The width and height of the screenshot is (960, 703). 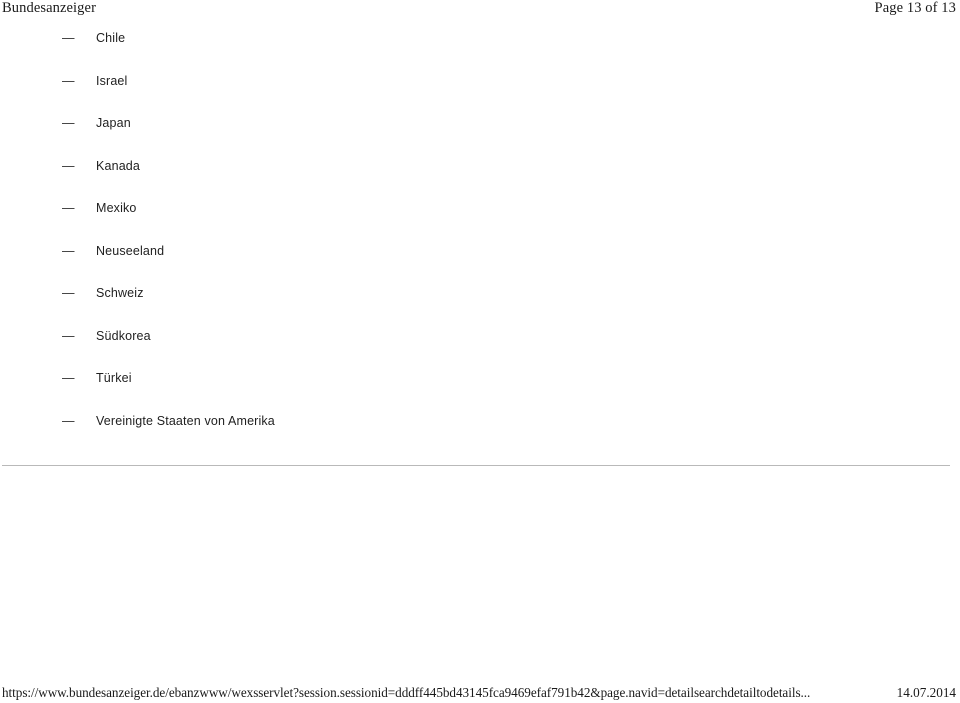 What do you see at coordinates (114, 378) in the screenshot?
I see `country-label: Türkei` at bounding box center [114, 378].